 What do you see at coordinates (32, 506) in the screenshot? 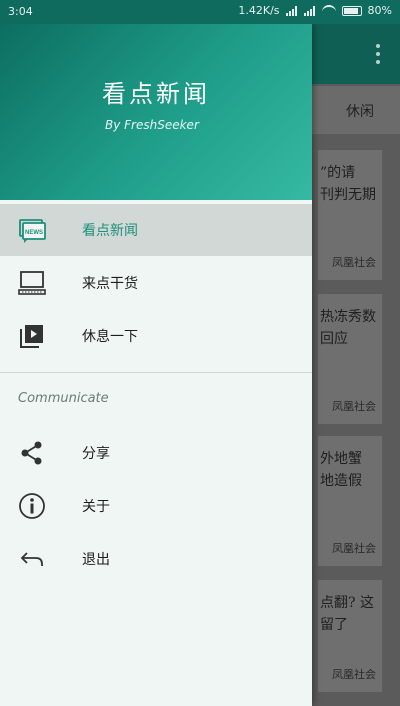
I see `info-icon` at bounding box center [32, 506].